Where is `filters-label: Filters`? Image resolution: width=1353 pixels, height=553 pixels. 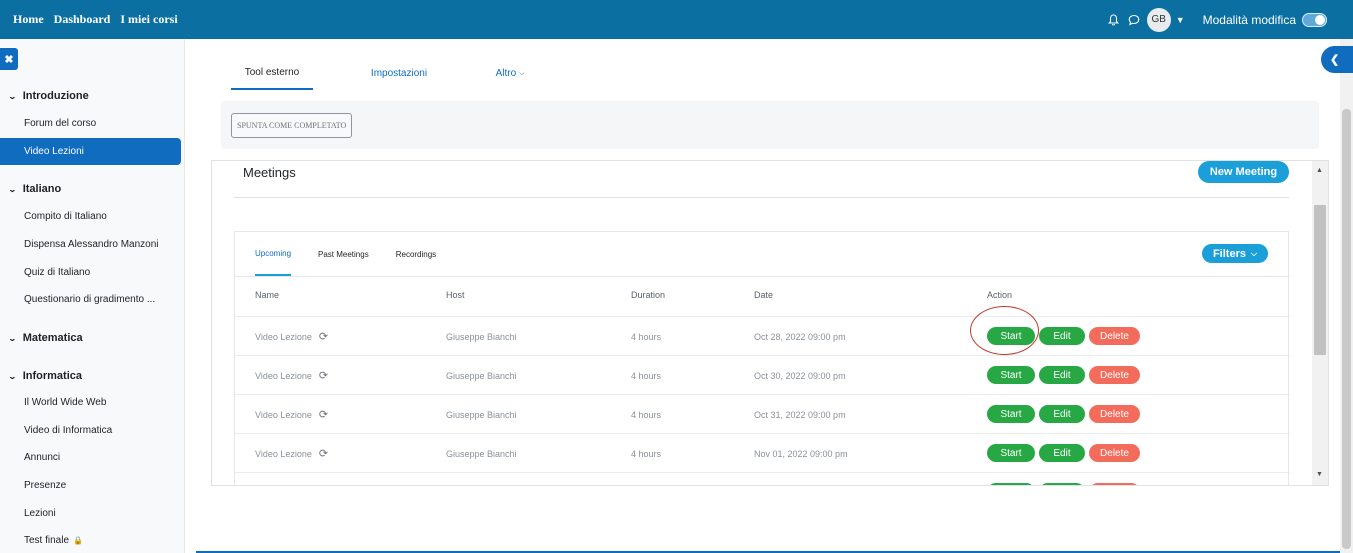
filters-label: Filters is located at coordinates (1229, 253).